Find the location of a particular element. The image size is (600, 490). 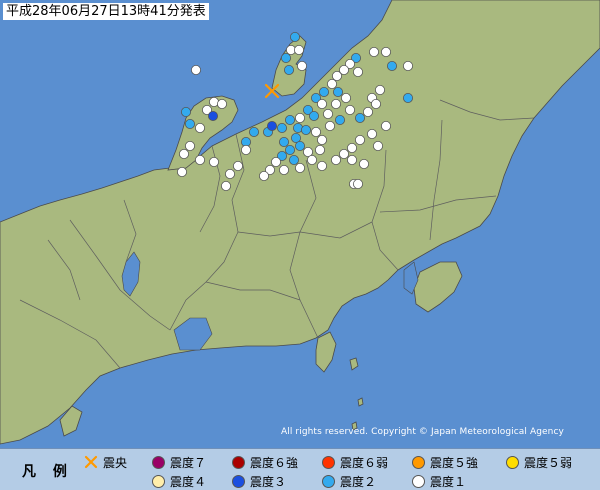

legend-item-int6plus: 震度６強 is located at coordinates (265, 462).